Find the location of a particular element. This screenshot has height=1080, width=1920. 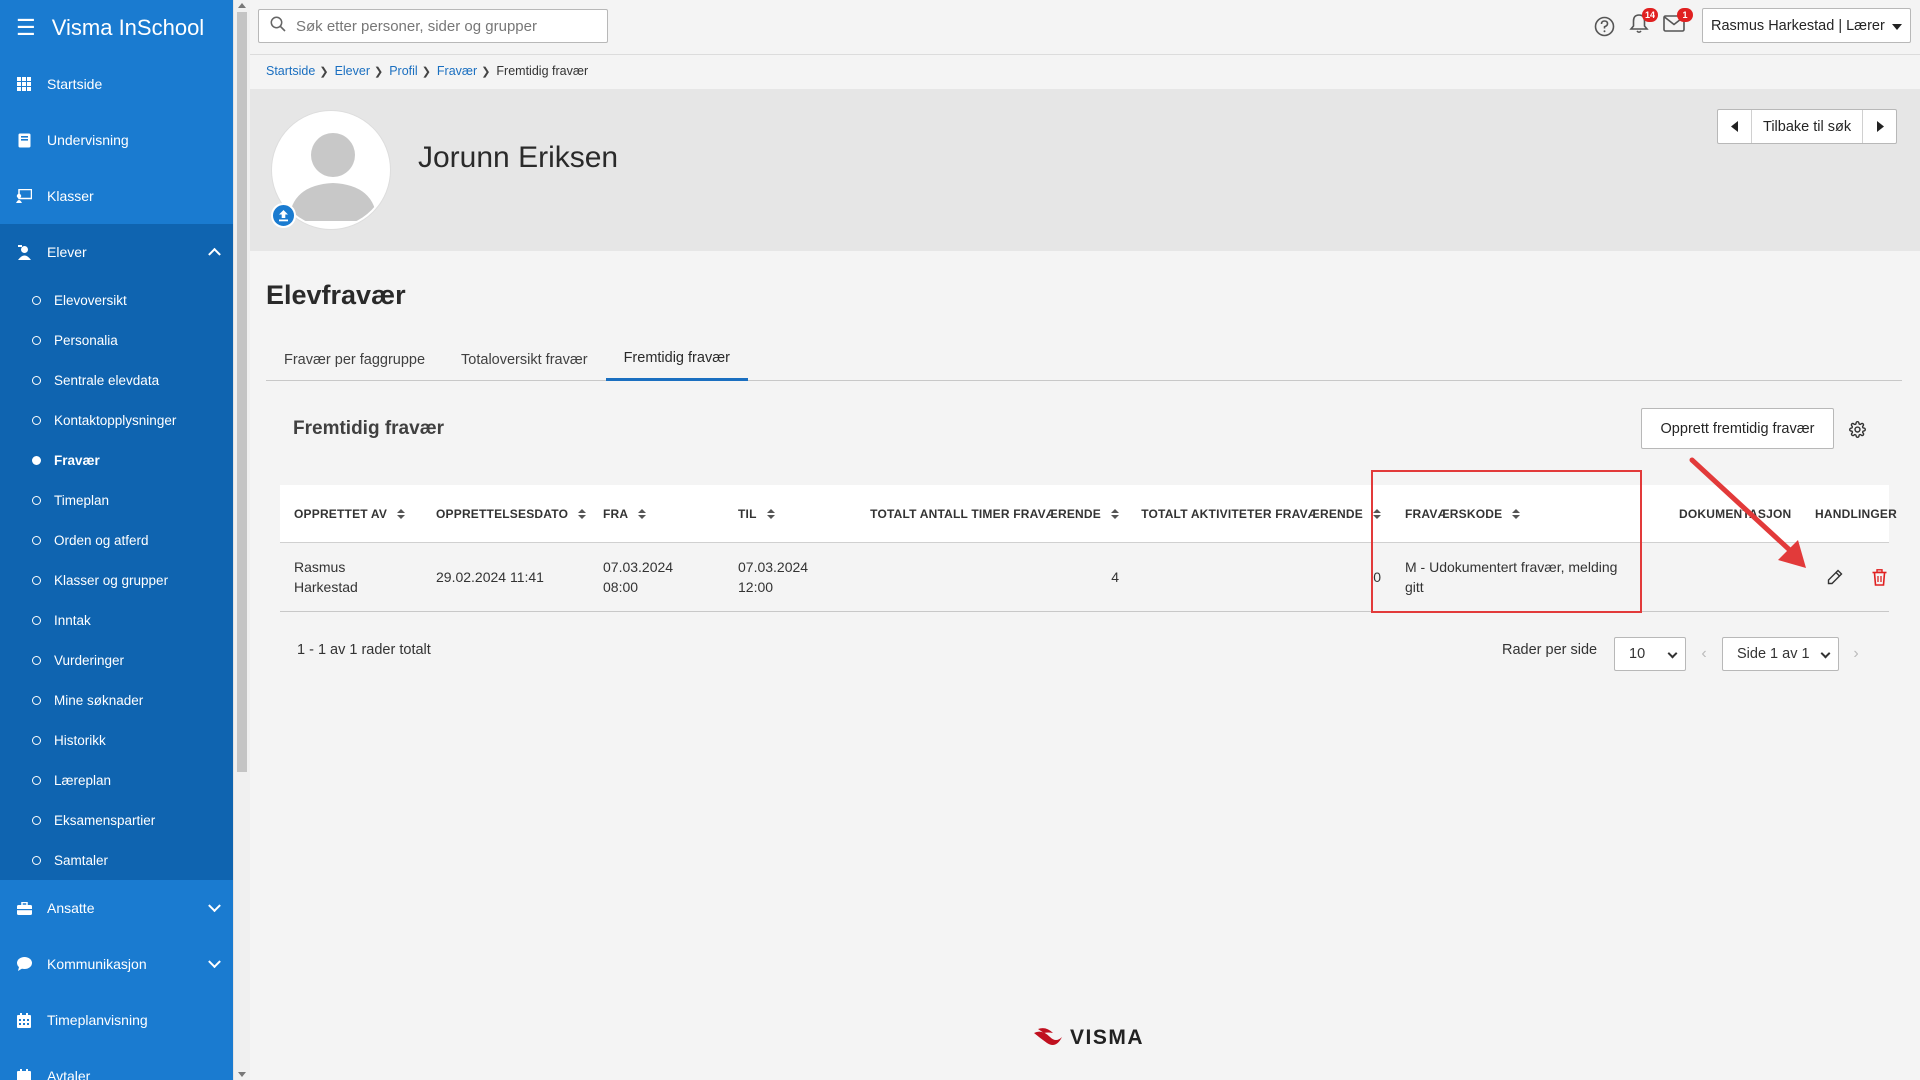

visma-mark-icon is located at coordinates (1048, 1036).